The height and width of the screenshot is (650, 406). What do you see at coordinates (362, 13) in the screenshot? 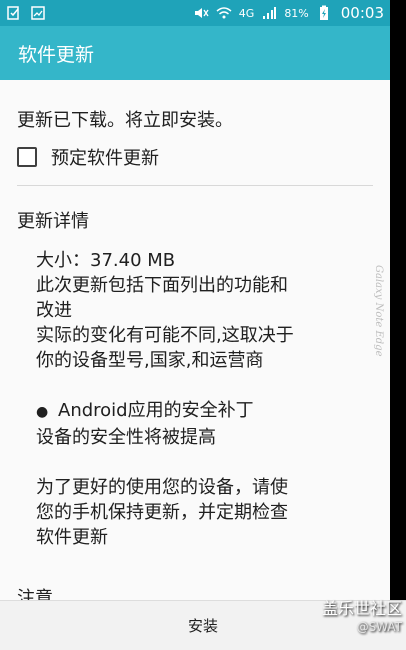
I see `clock: 00:03` at bounding box center [362, 13].